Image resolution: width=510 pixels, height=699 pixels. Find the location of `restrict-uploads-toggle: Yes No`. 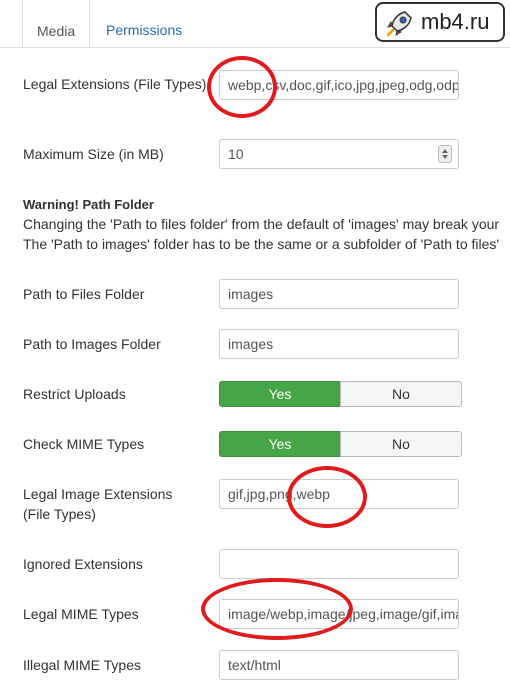

restrict-uploads-toggle: Yes No is located at coordinates (340, 394).